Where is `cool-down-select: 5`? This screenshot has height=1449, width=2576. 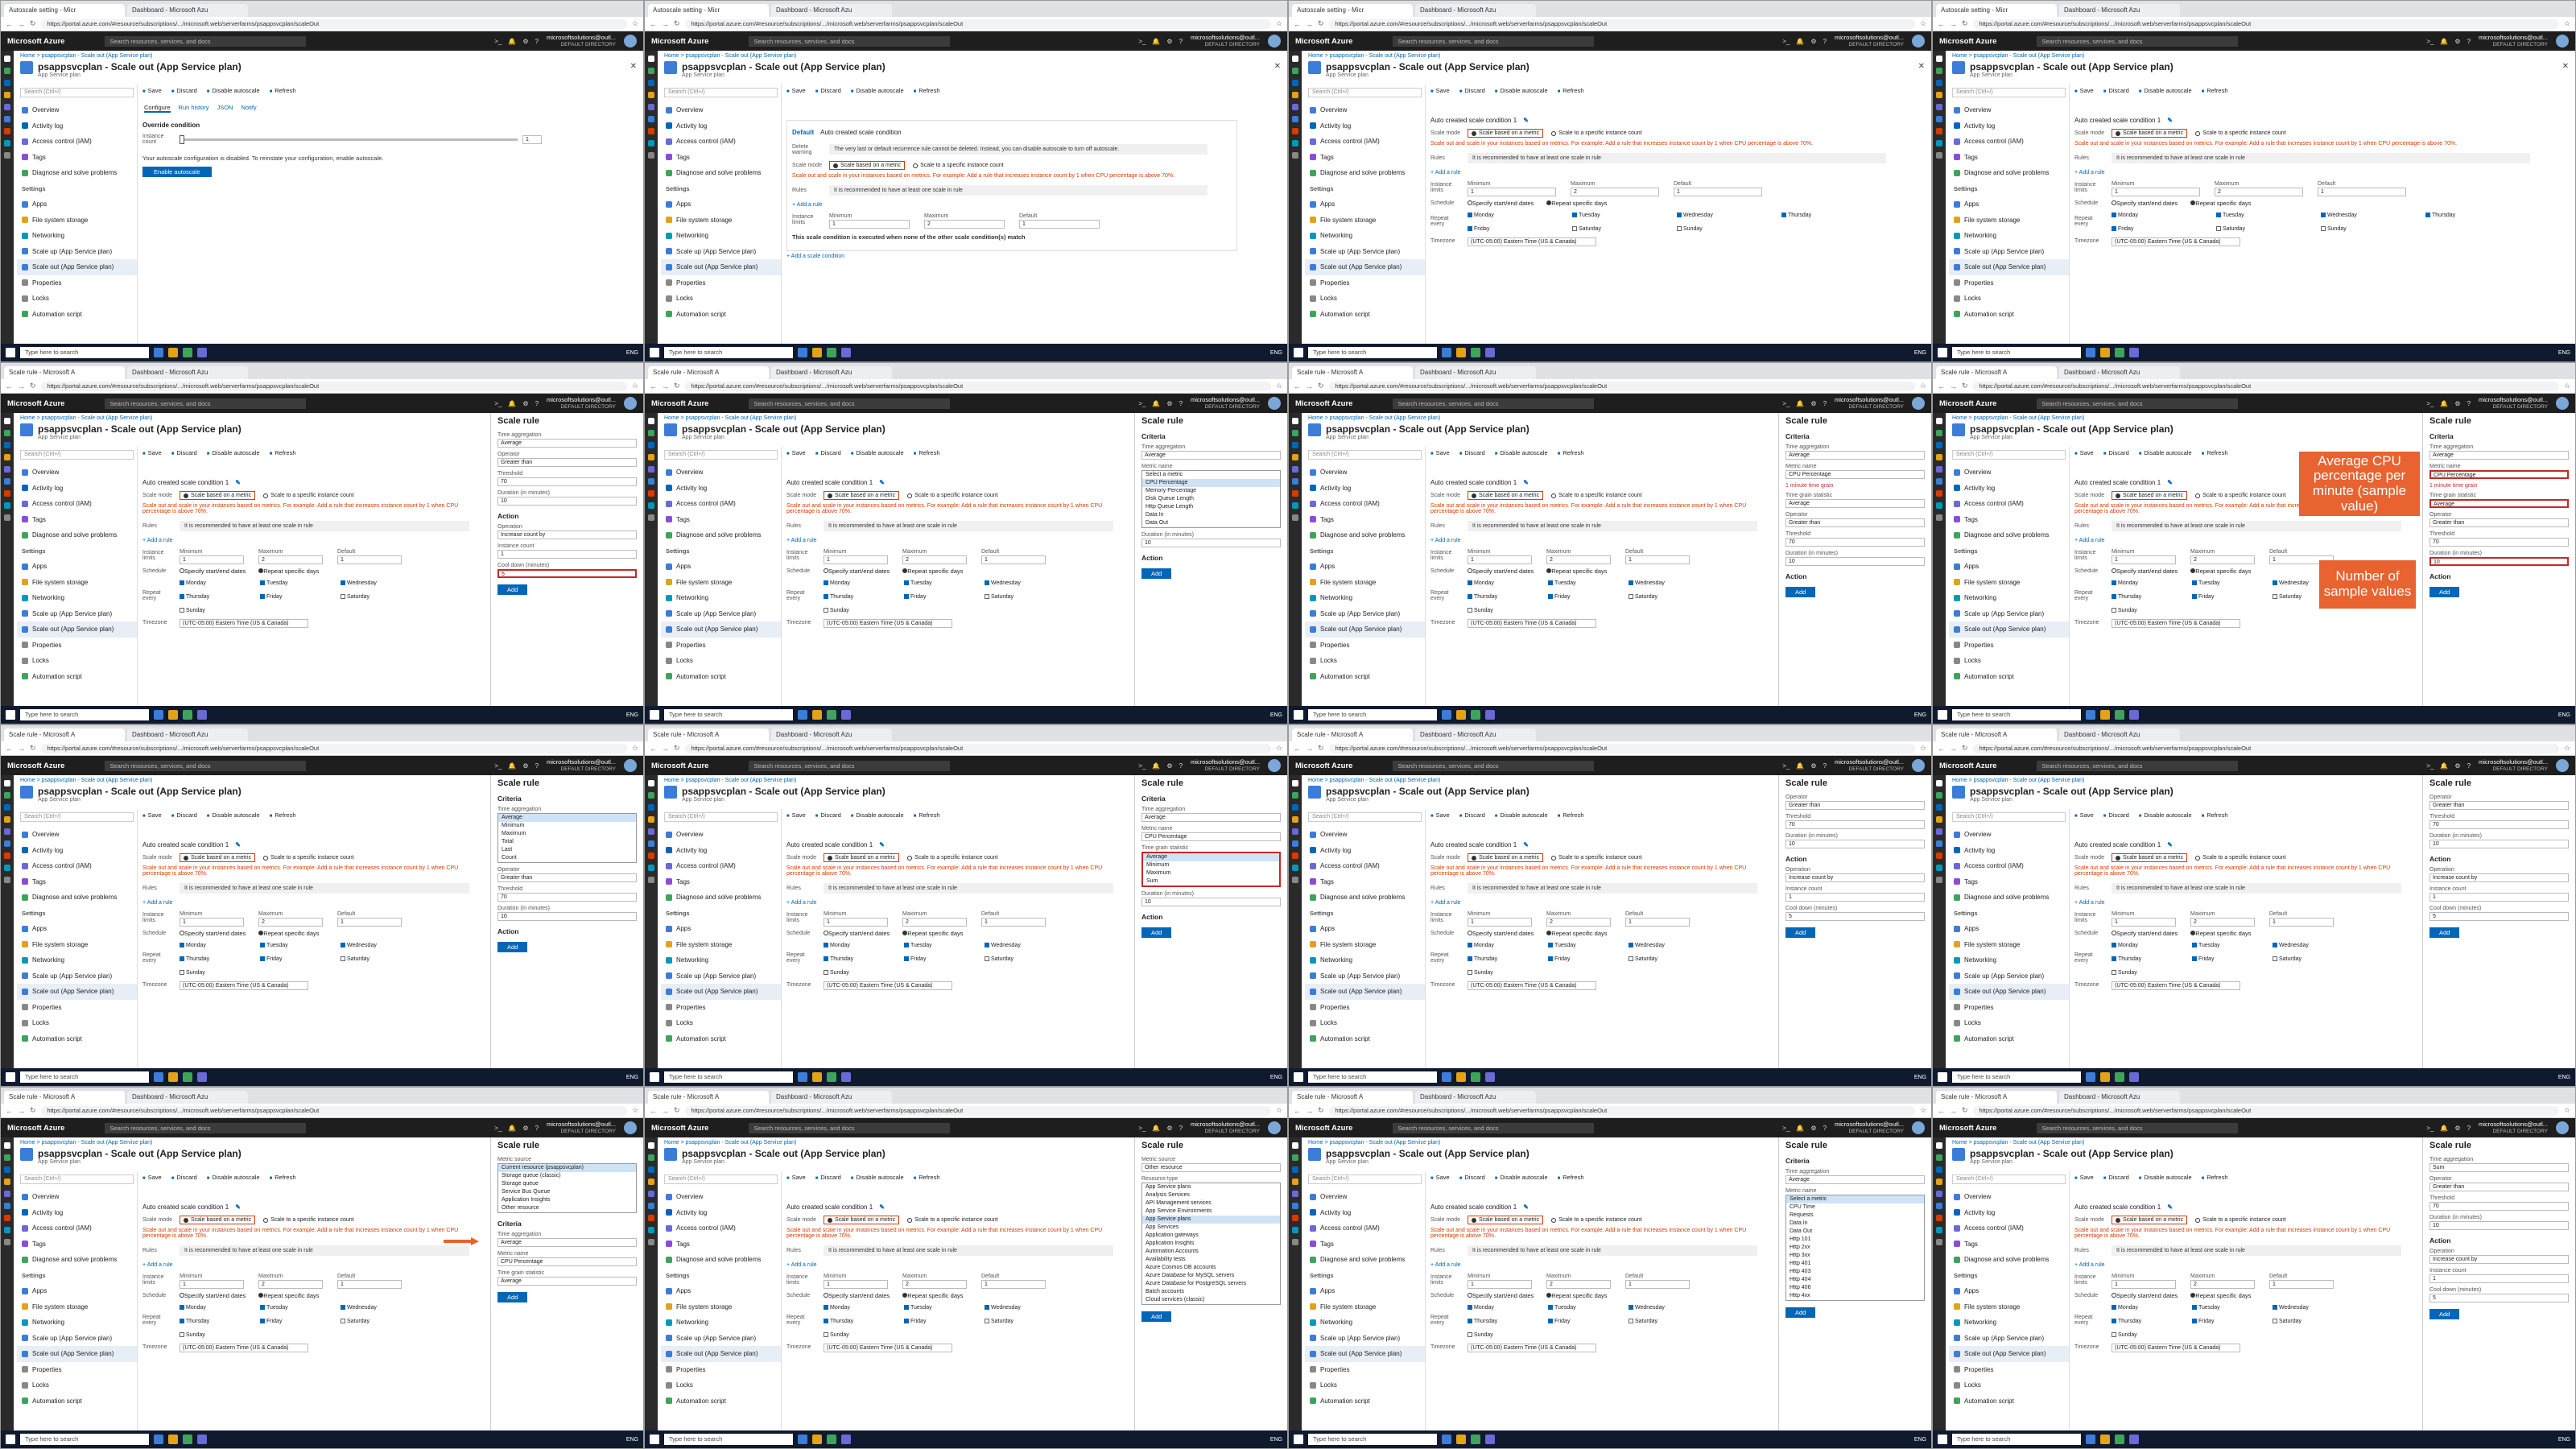
cool-down-select: 5 is located at coordinates (1855, 916).